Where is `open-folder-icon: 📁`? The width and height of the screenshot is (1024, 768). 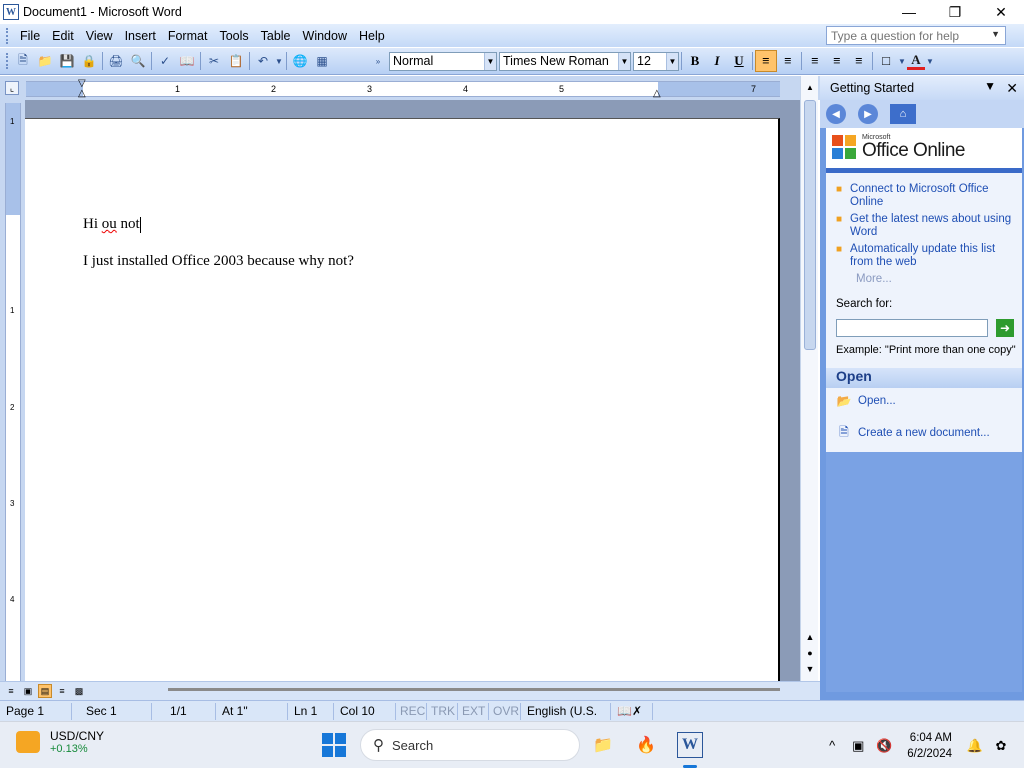 open-folder-icon: 📁 is located at coordinates (45, 61).